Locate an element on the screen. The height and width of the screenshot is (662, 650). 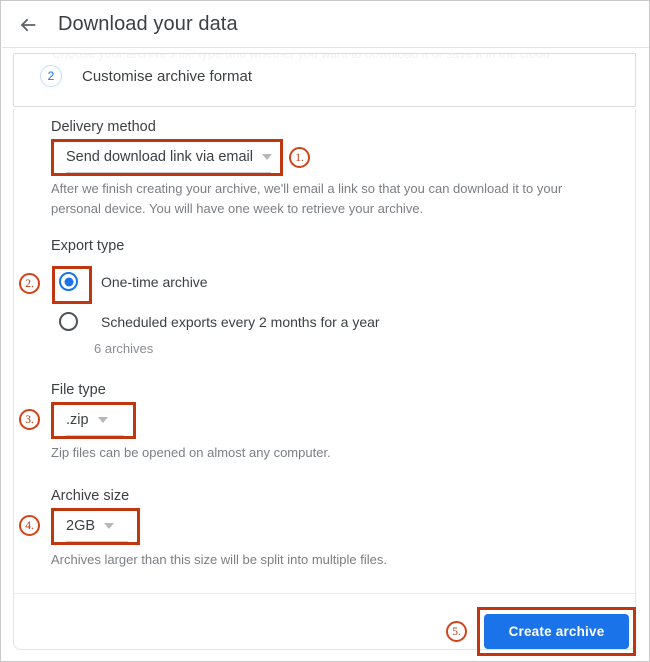
annotation-number-4: 4. is located at coordinates (29, 525).